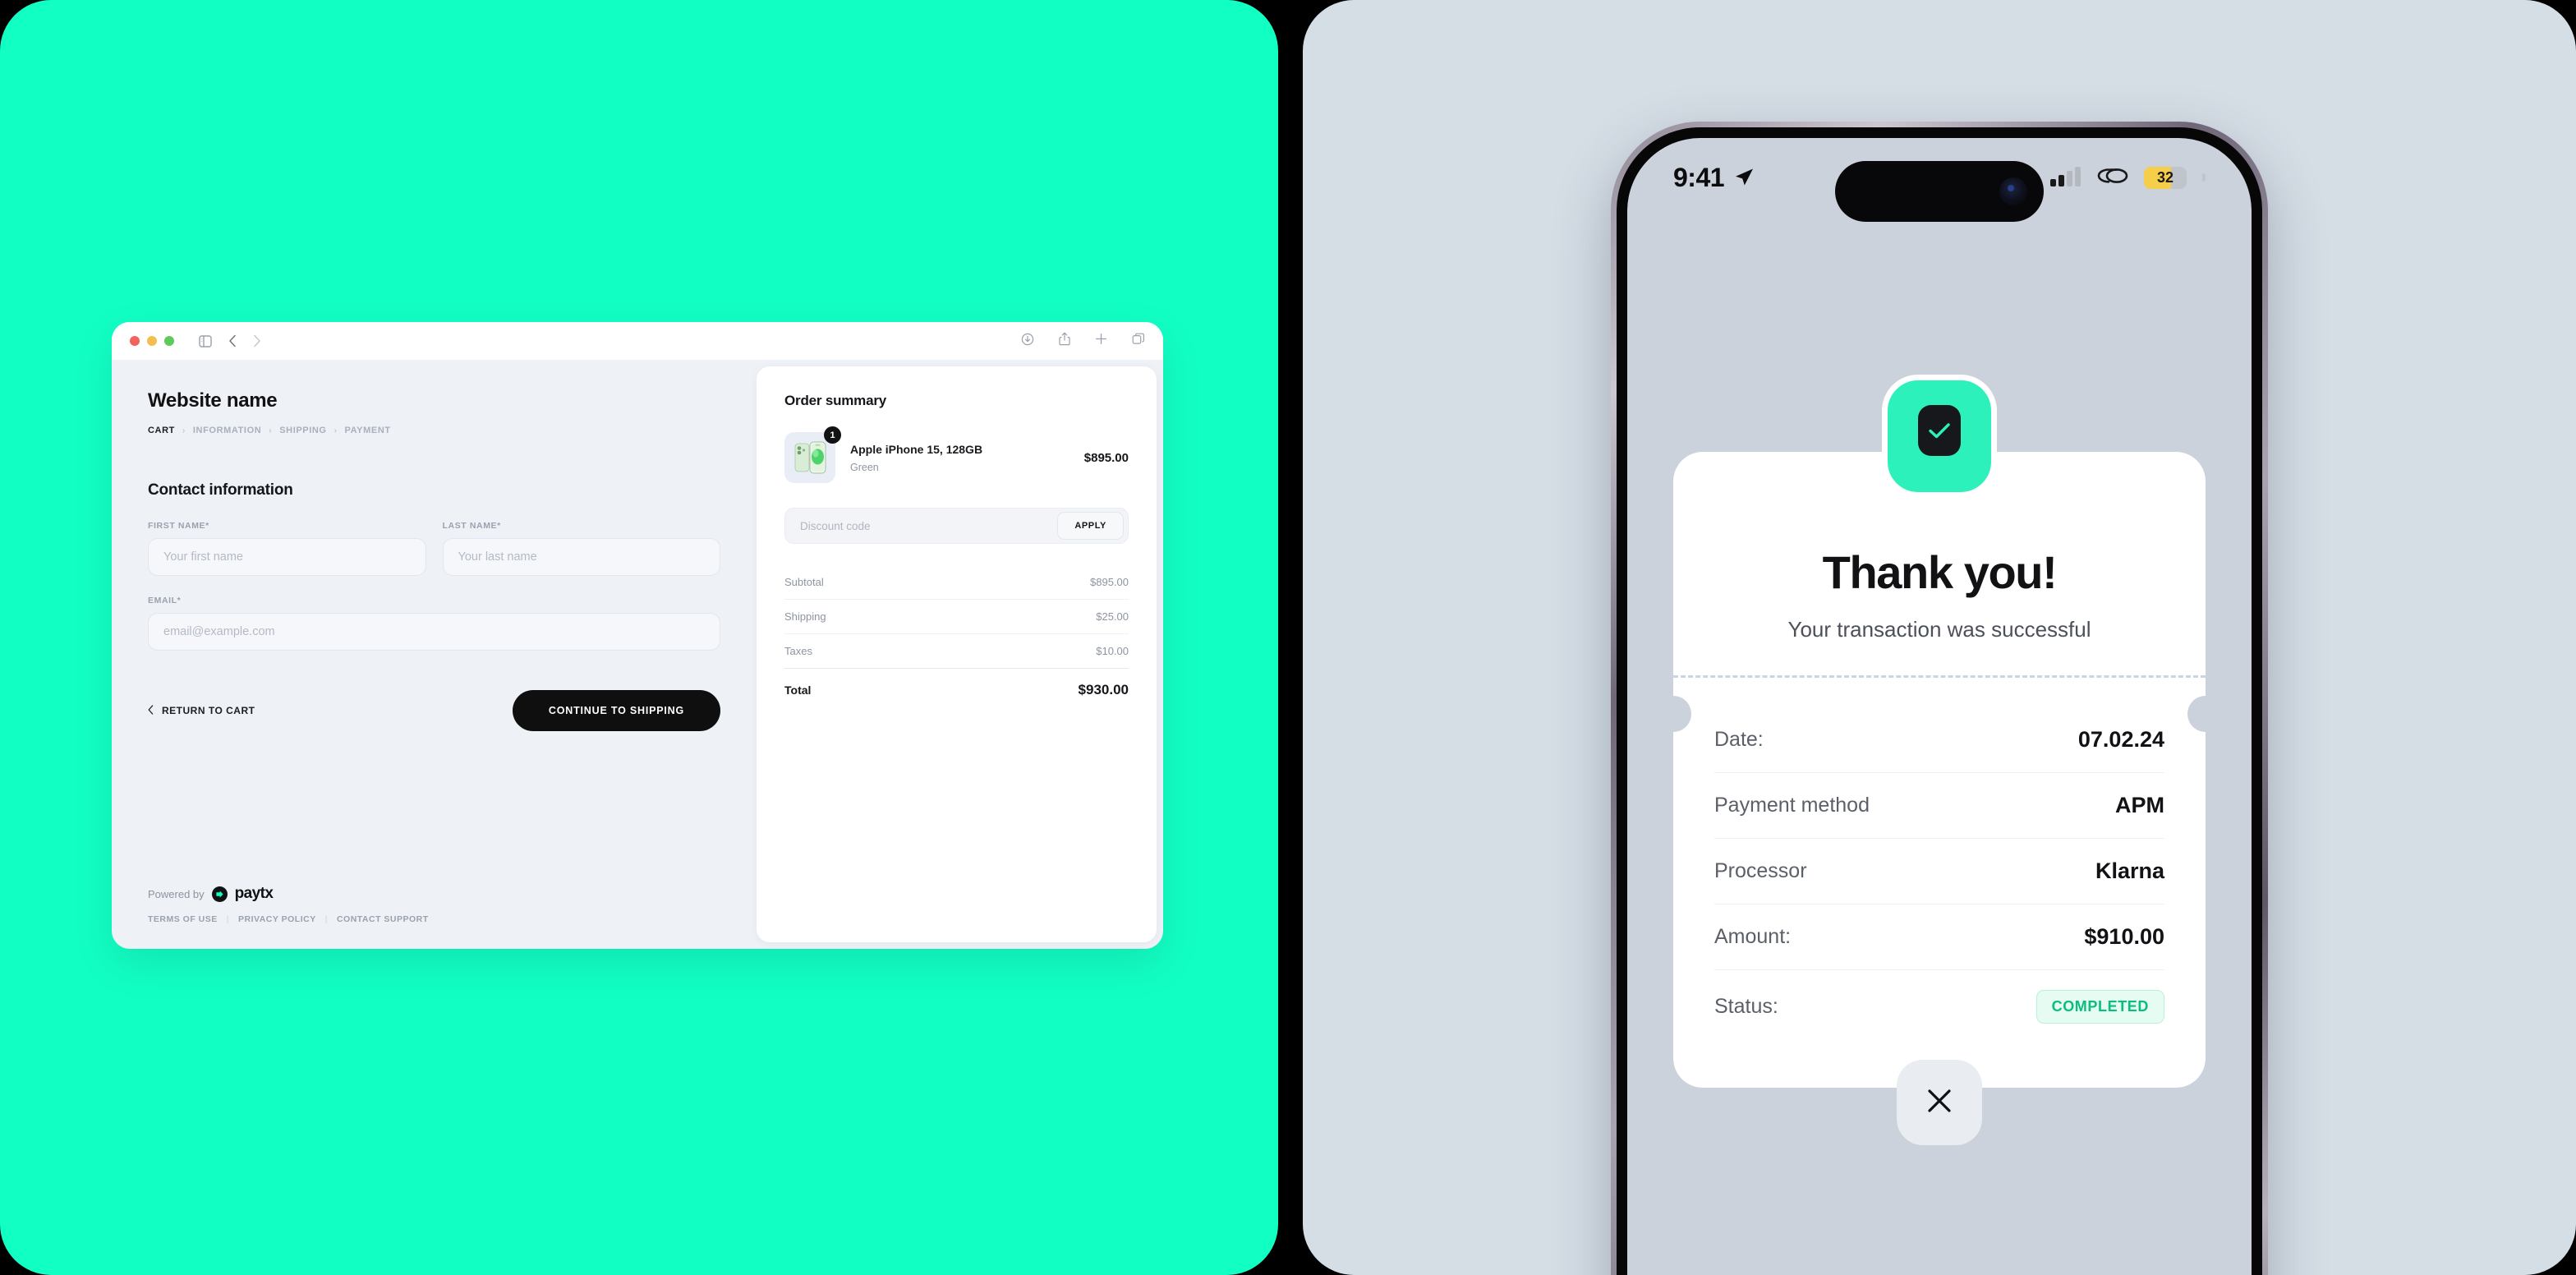 The height and width of the screenshot is (1275, 2576). I want to click on download-icon, so click(1027, 341).